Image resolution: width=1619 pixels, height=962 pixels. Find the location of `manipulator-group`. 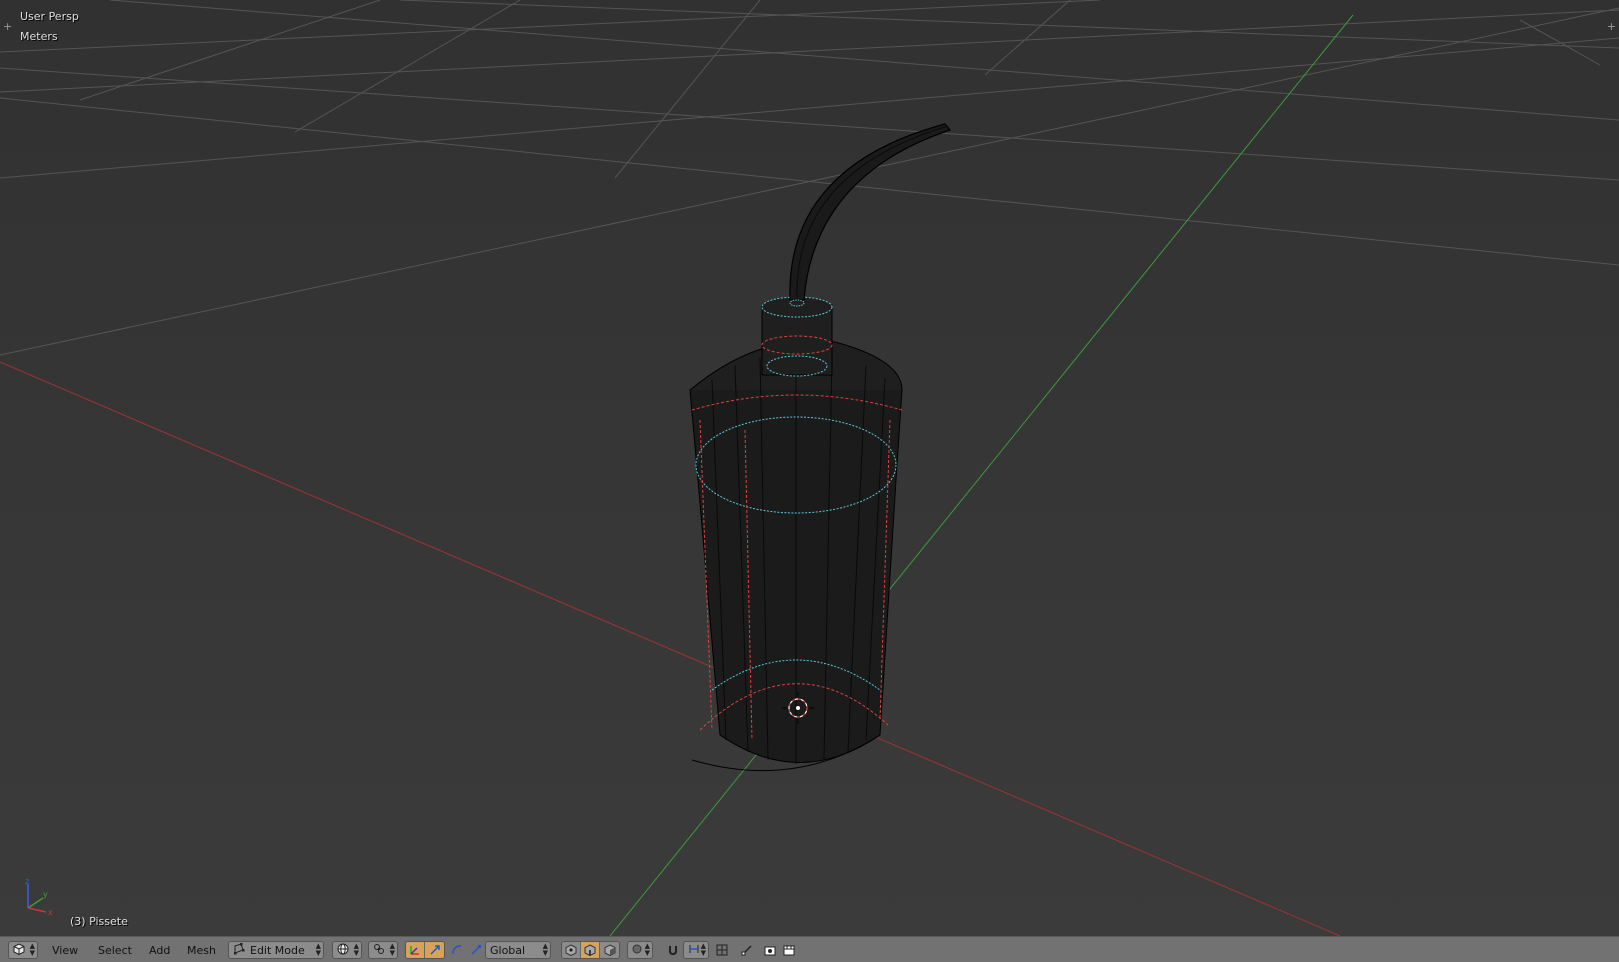

manipulator-group is located at coordinates (425, 950).